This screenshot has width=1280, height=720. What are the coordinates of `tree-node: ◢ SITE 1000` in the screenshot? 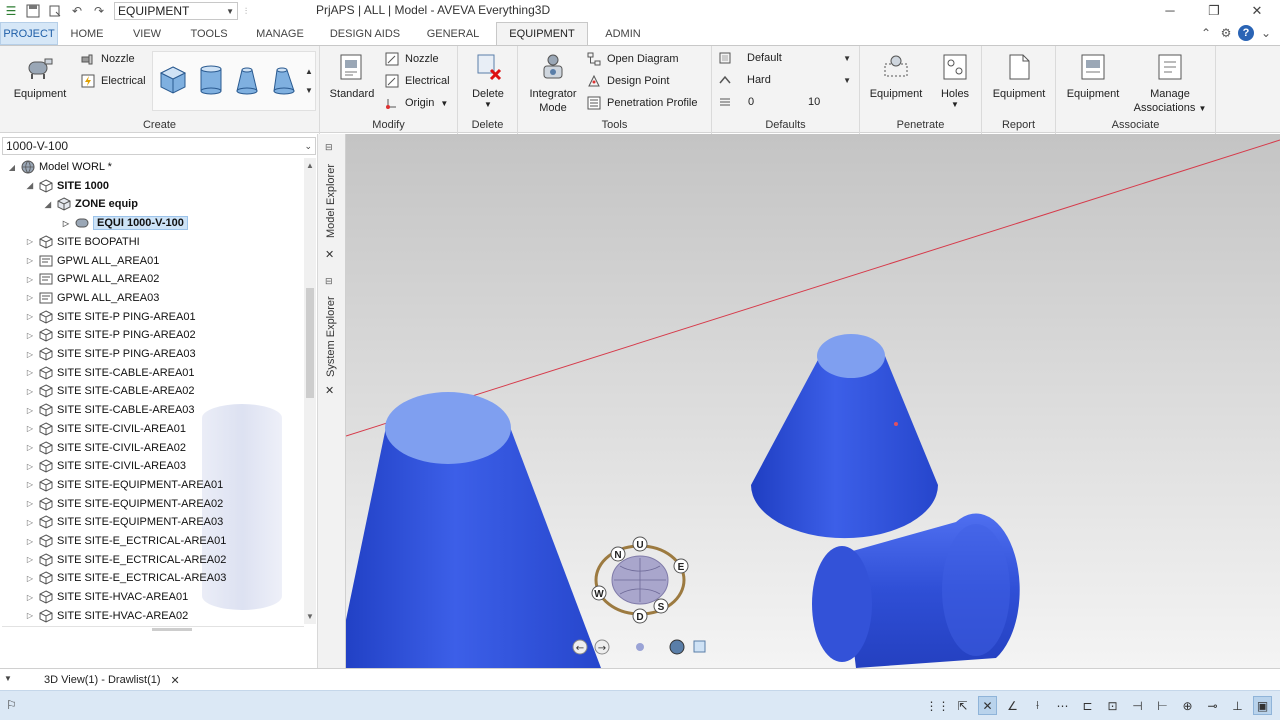 It's located at (66, 186).